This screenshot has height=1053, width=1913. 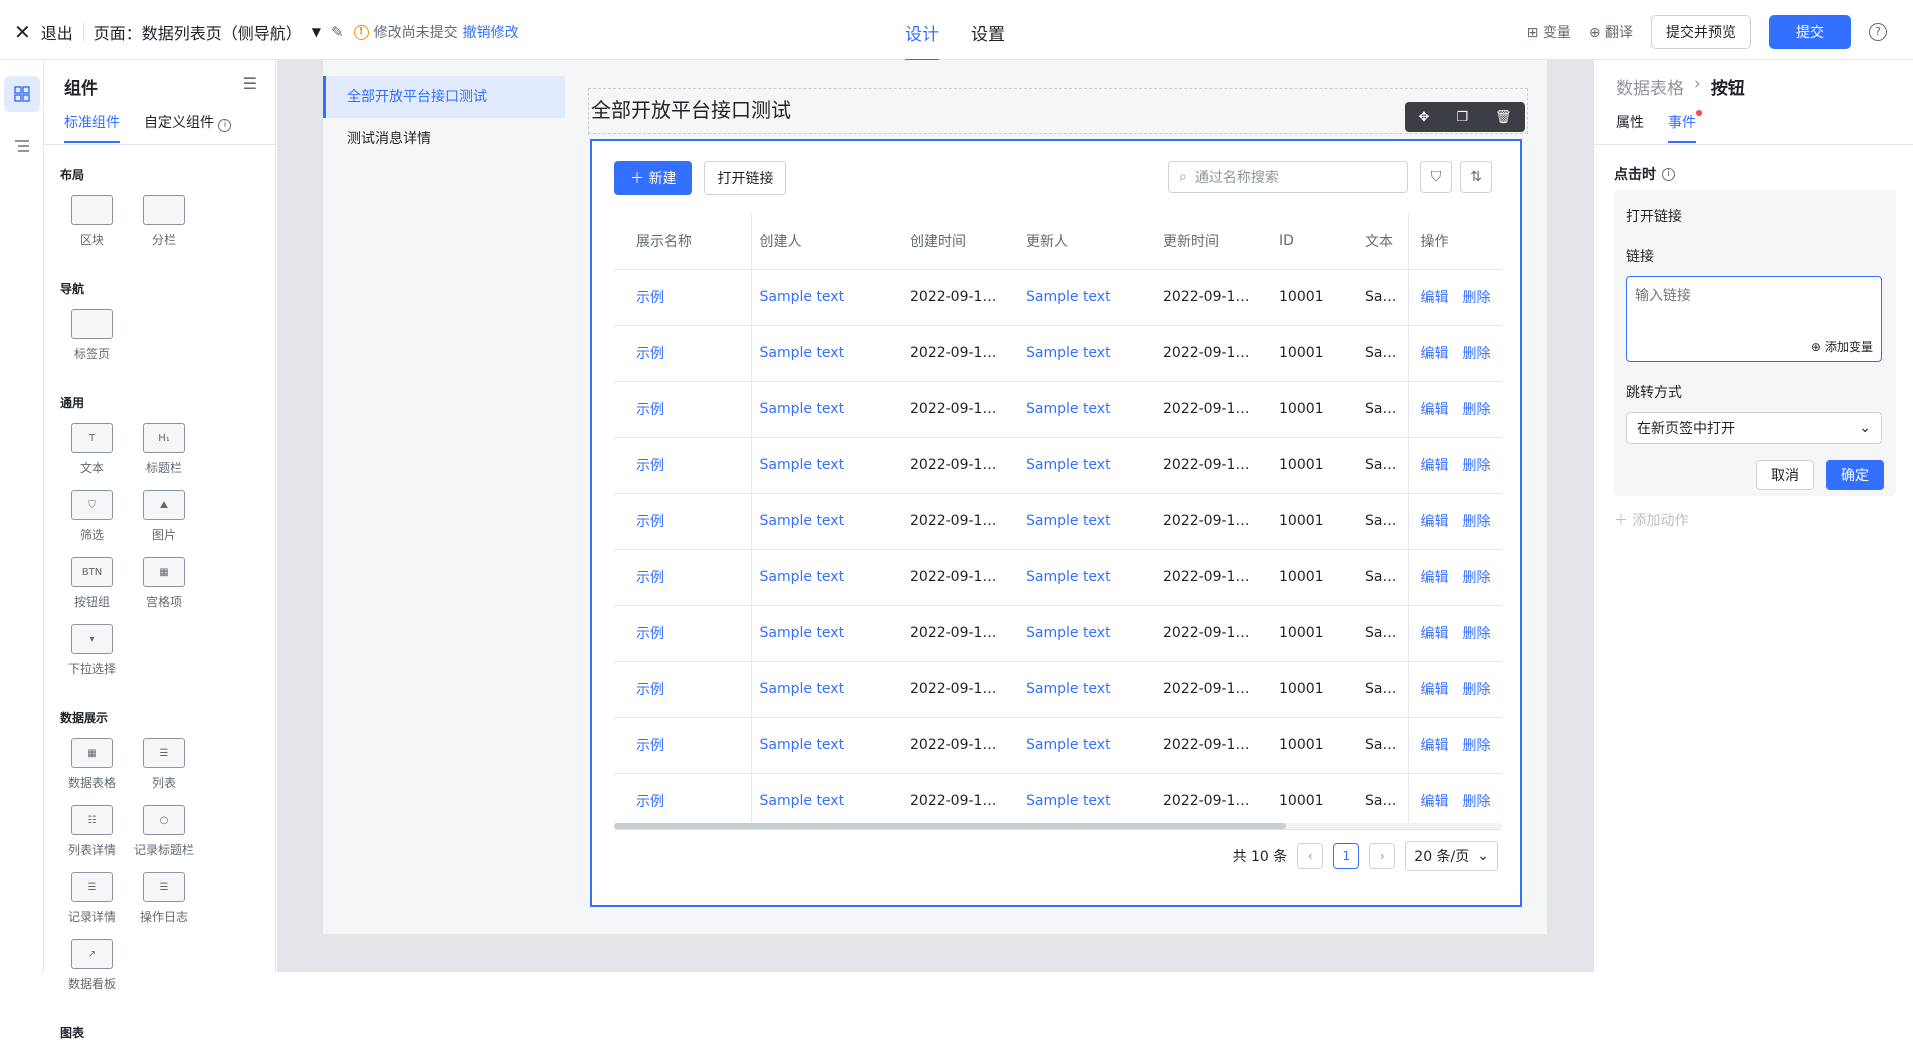 I want to click on column-header: 更新时间, so click(x=1199, y=241).